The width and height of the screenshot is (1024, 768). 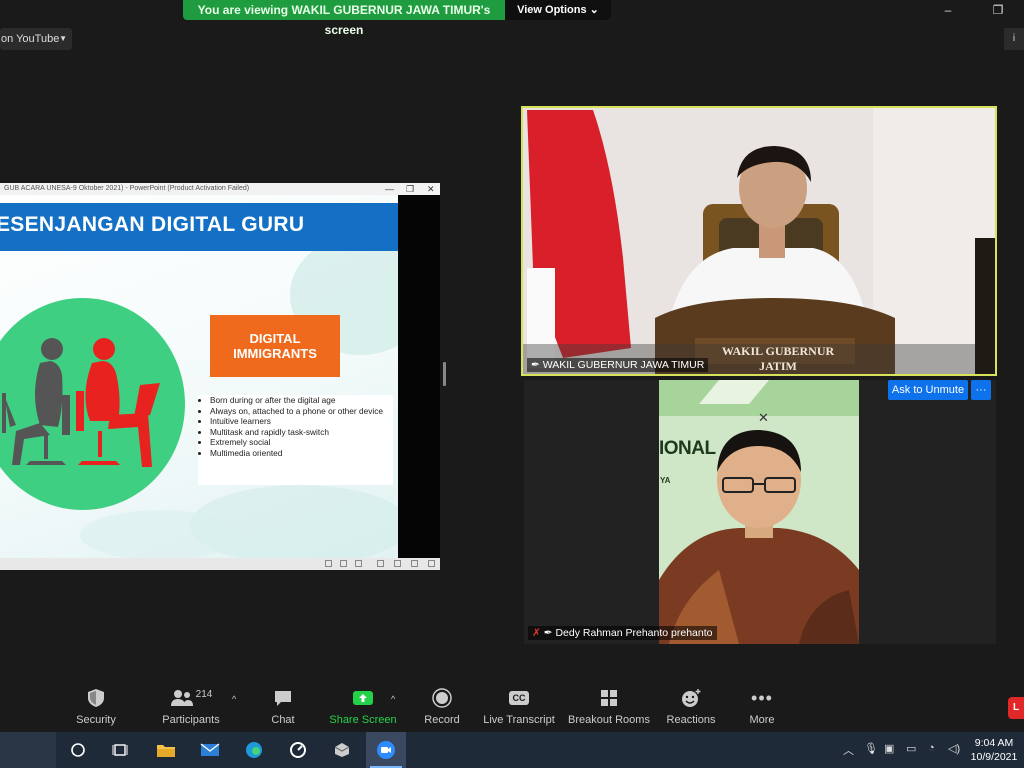 I want to click on cortana-button, so click(x=78, y=750).